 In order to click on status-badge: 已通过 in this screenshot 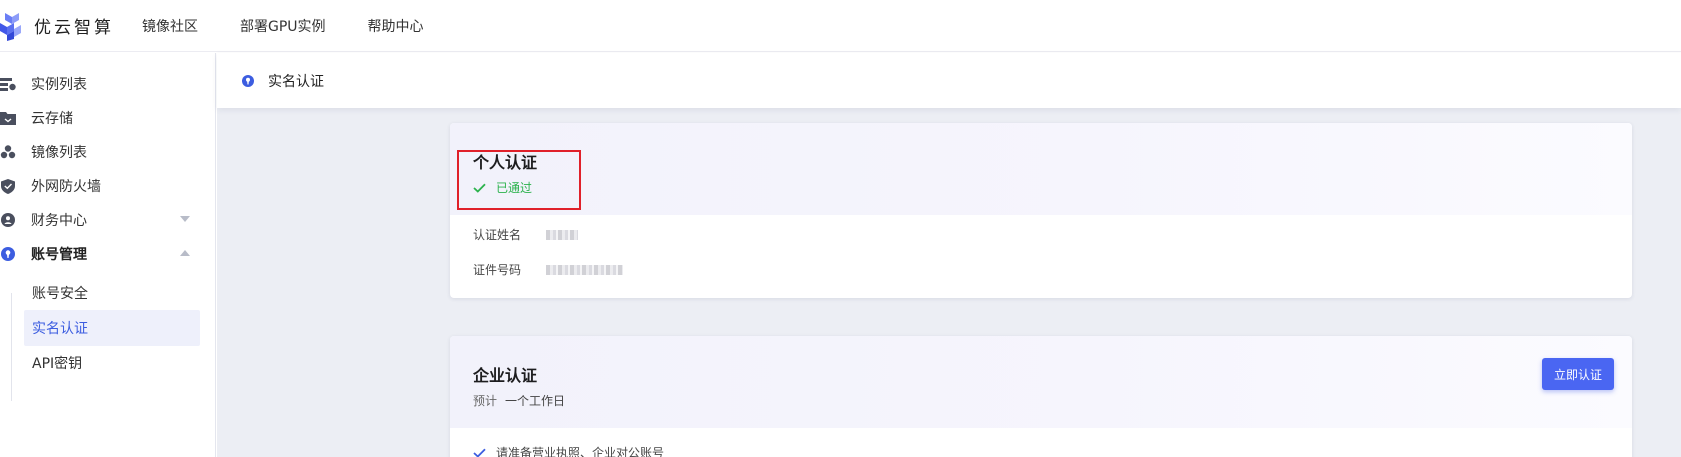, I will do `click(502, 187)`.